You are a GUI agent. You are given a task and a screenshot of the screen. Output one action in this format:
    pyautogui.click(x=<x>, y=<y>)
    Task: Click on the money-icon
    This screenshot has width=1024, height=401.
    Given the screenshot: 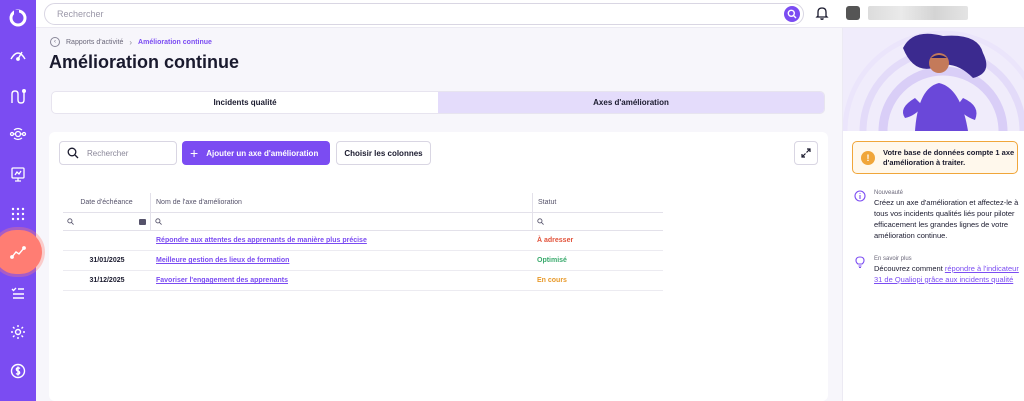 What is the action you would take?
    pyautogui.click(x=18, y=371)
    